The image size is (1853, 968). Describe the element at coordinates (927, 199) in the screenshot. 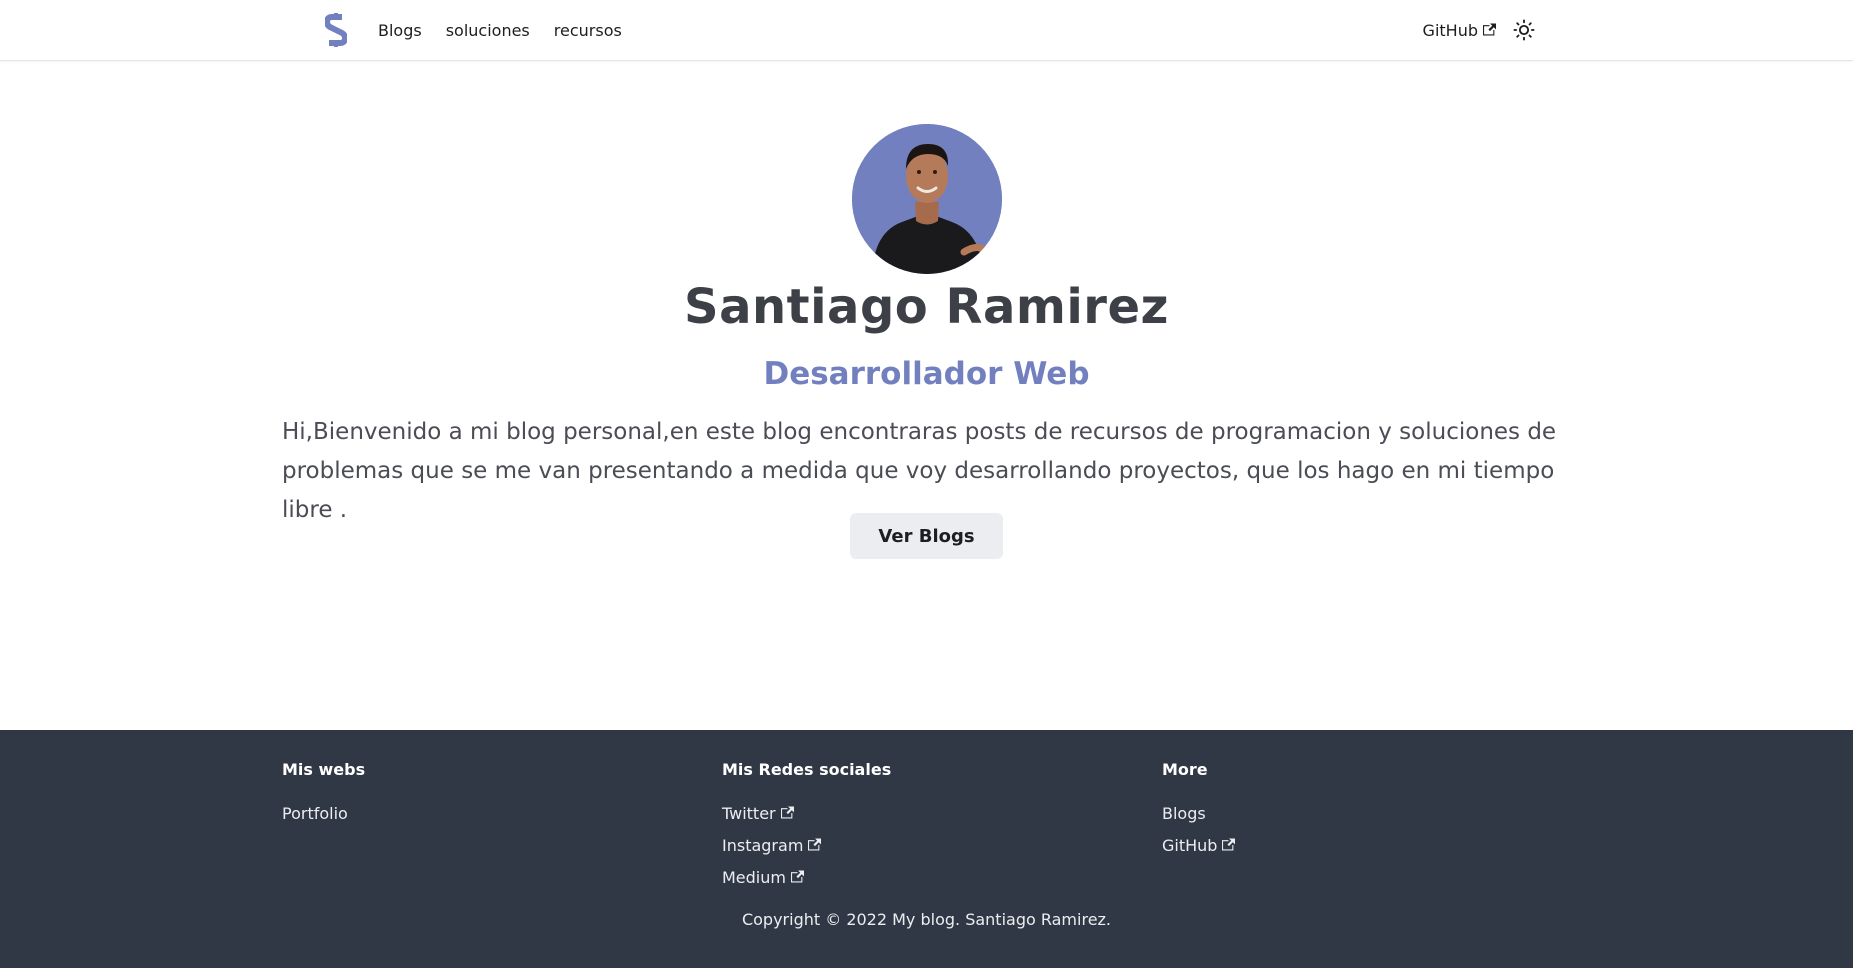

I see `avatar` at that location.